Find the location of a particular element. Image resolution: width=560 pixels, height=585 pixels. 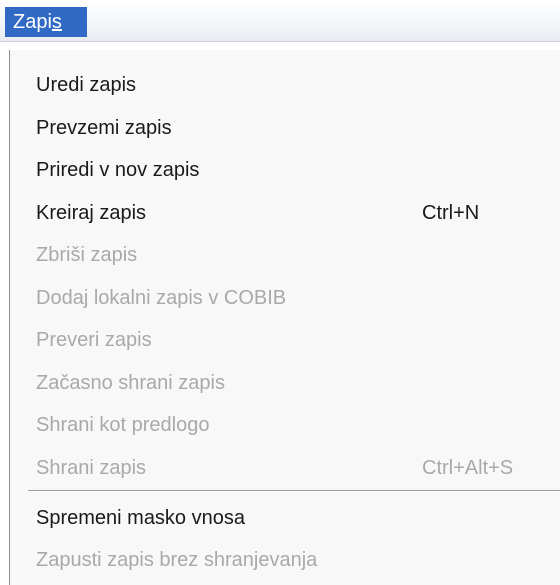

menu-item-zapusti-zapis: Zapusti zapis brez shranjevanja is located at coordinates (285, 560).